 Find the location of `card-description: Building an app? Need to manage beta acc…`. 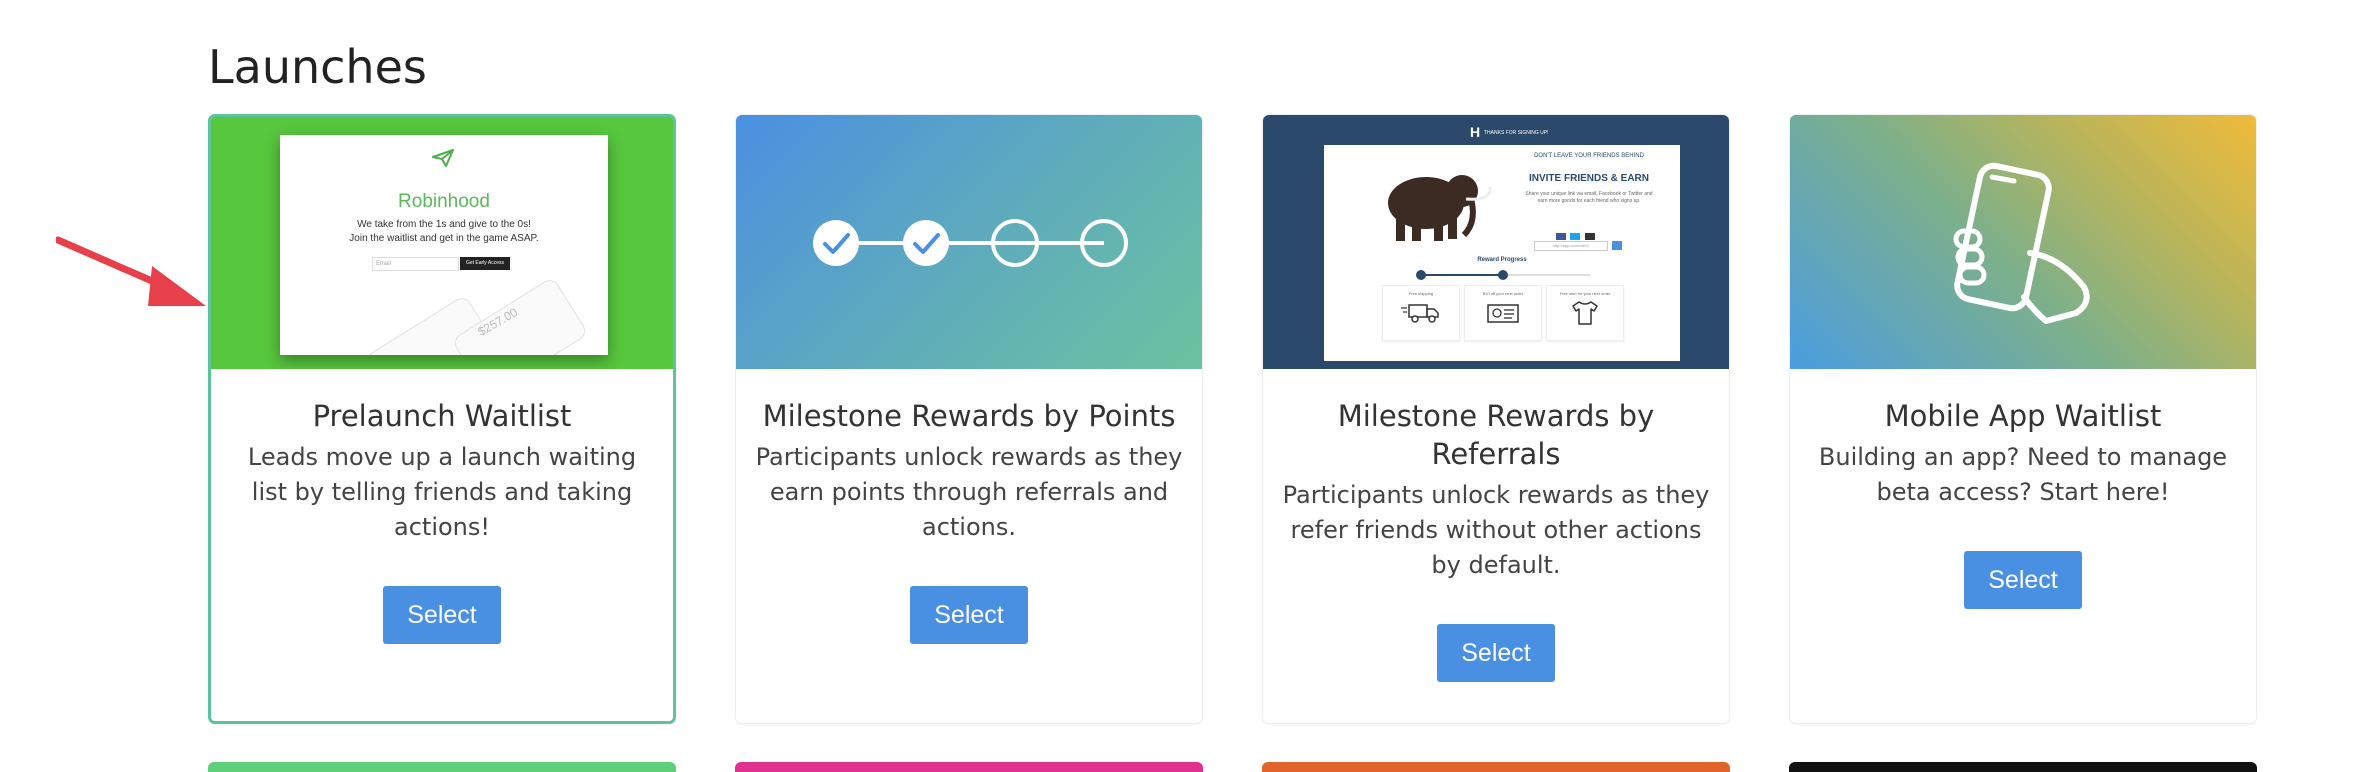

card-description: Building an app? Need to manage beta acc… is located at coordinates (2023, 474).